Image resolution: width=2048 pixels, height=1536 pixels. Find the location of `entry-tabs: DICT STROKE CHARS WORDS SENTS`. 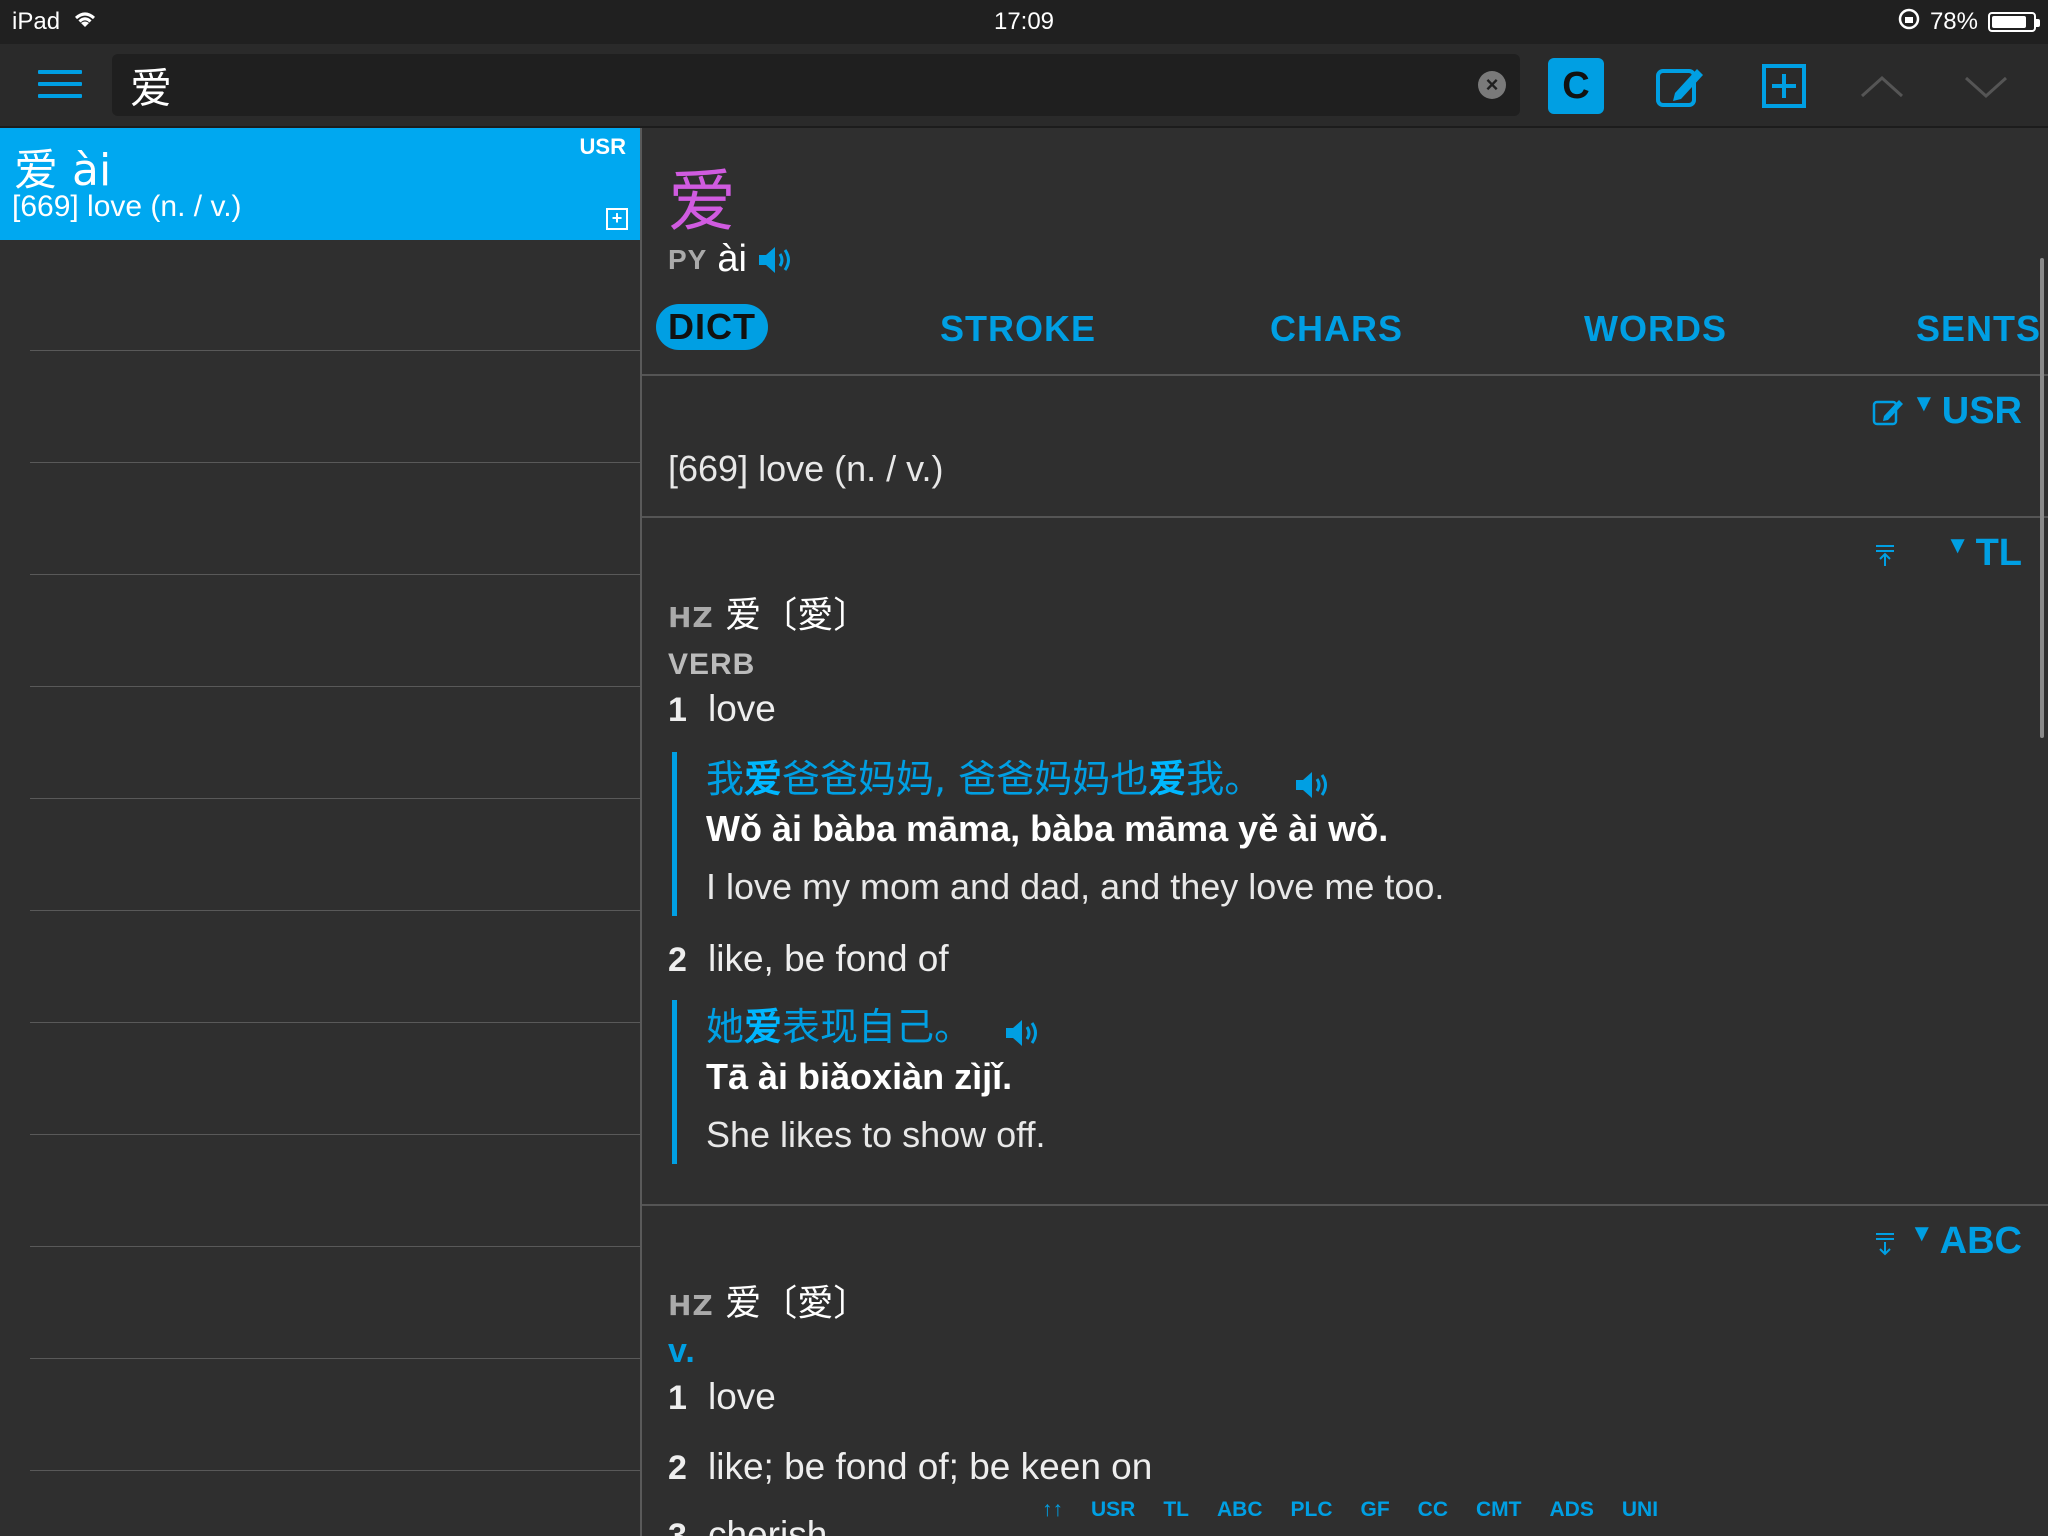

entry-tabs: DICT STROKE CHARS WORDS SENTS is located at coordinates (1347, 334).